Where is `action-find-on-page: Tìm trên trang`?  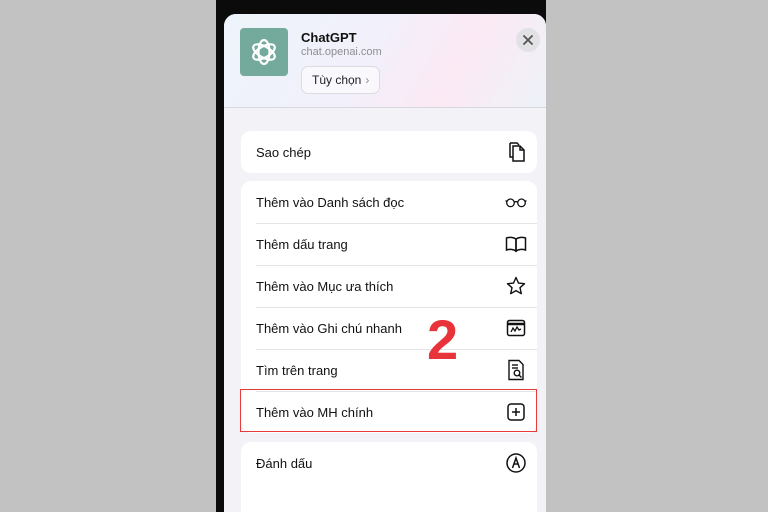 action-find-on-page: Tìm trên trang is located at coordinates (389, 370).